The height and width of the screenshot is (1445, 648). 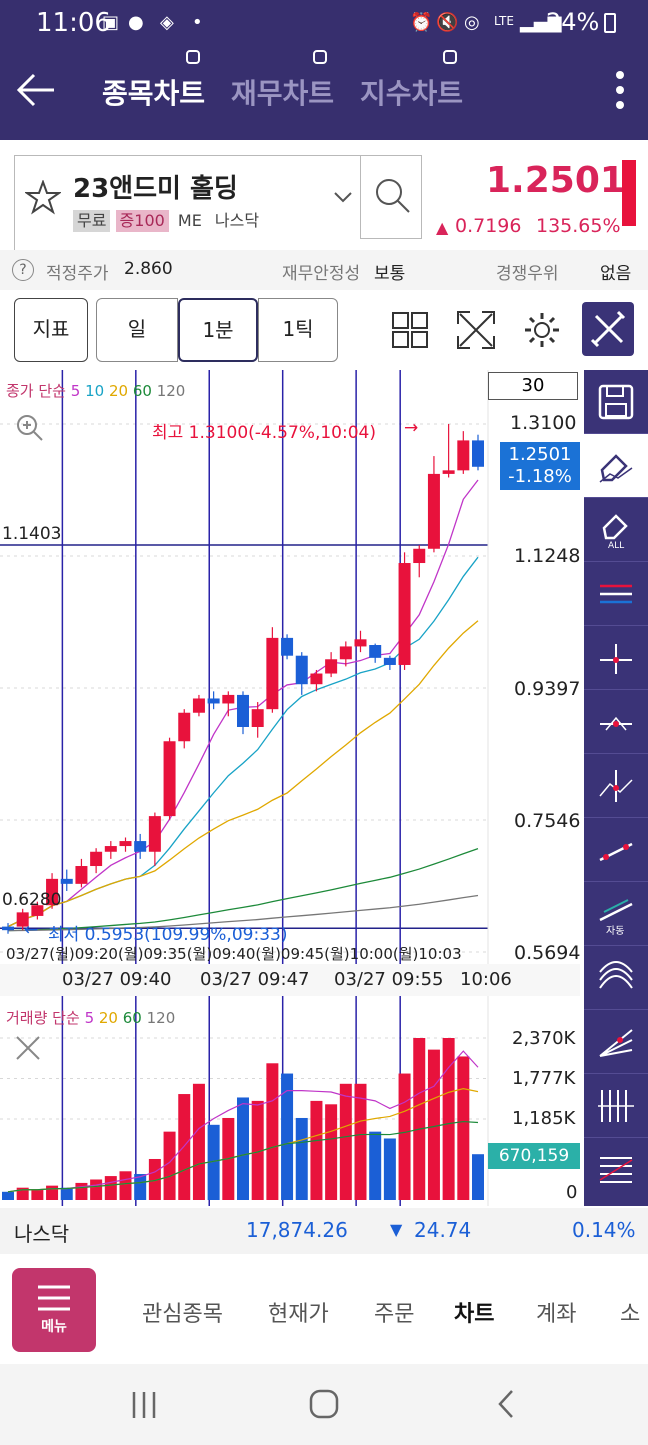 What do you see at coordinates (36, 391) in the screenshot?
I see `ma-legend-prefix: 종가 단순` at bounding box center [36, 391].